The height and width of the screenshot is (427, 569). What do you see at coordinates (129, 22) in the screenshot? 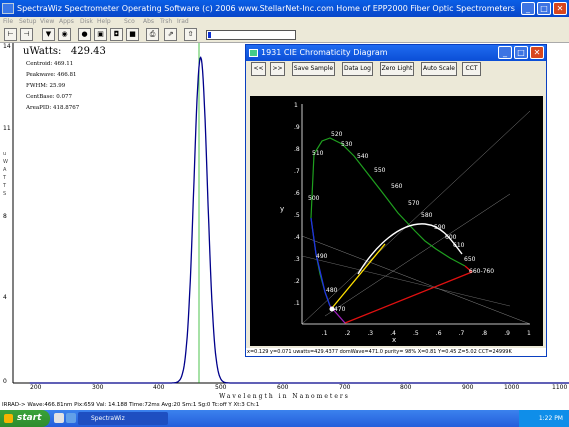
I see `menu-sco: Sco` at bounding box center [129, 22].